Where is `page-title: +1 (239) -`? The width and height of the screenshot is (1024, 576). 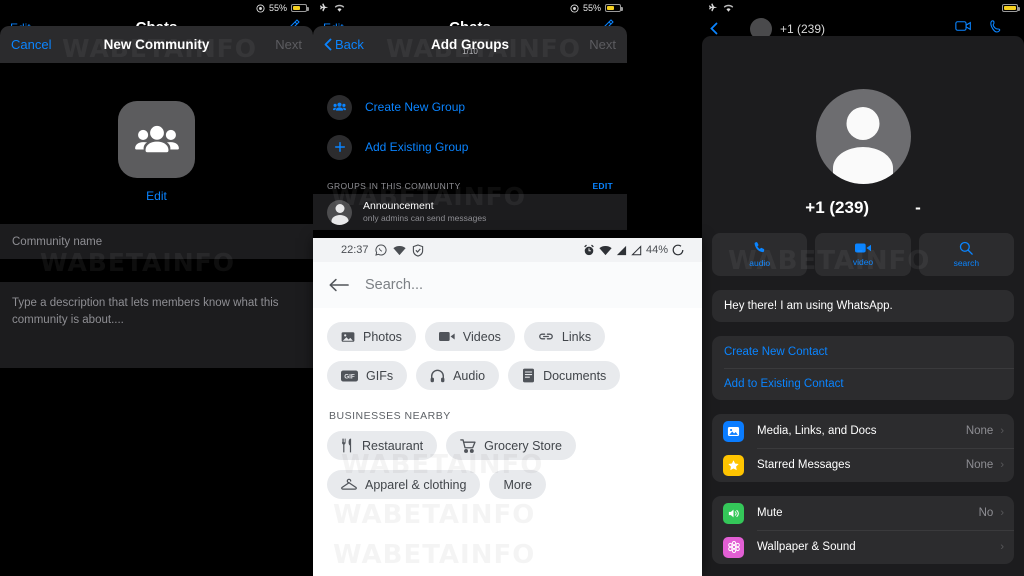 page-title: +1 (239) - is located at coordinates (863, 208).